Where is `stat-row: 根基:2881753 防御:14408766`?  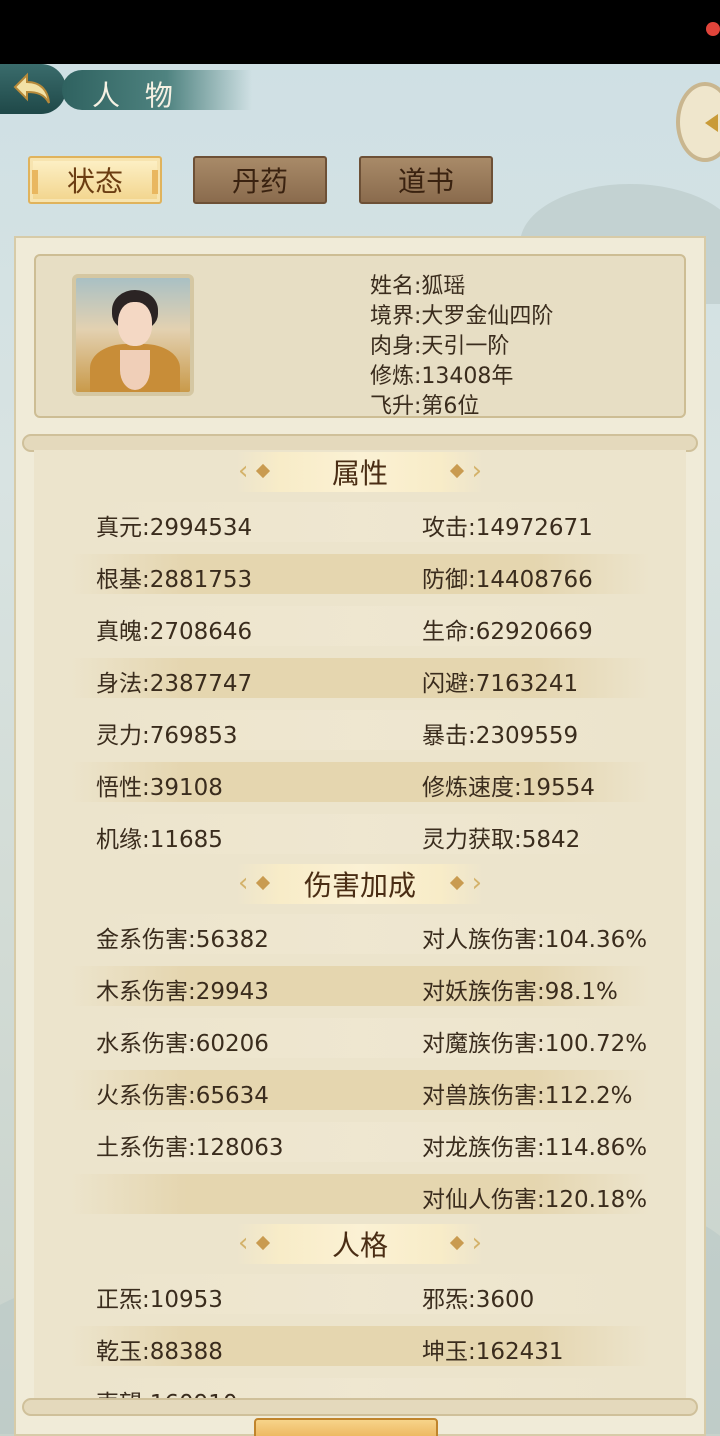
stat-row: 根基:2881753 防御:14408766 is located at coordinates (360, 574).